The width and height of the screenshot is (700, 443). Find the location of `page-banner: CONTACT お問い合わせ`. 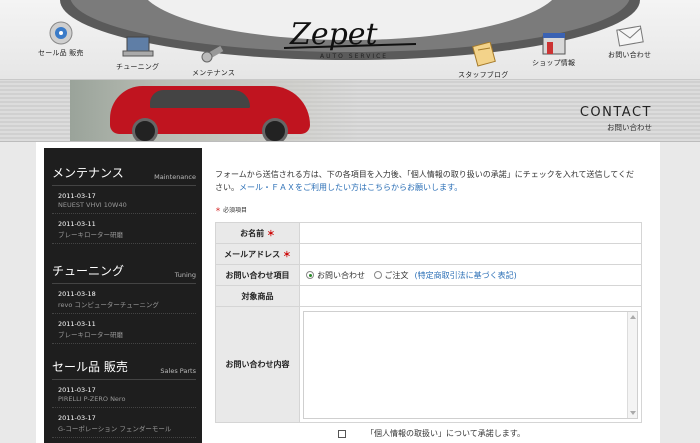

page-banner: CONTACT お問い合わせ is located at coordinates (350, 111).